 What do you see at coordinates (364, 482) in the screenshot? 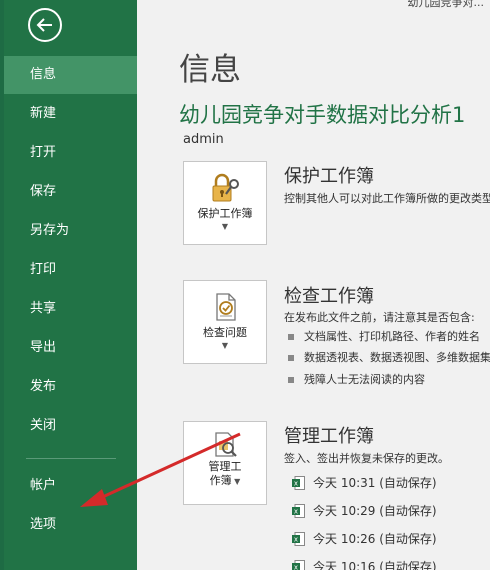
I see `autosave-version-item: x 今天 10:31 (自动保存)` at bounding box center [364, 482].